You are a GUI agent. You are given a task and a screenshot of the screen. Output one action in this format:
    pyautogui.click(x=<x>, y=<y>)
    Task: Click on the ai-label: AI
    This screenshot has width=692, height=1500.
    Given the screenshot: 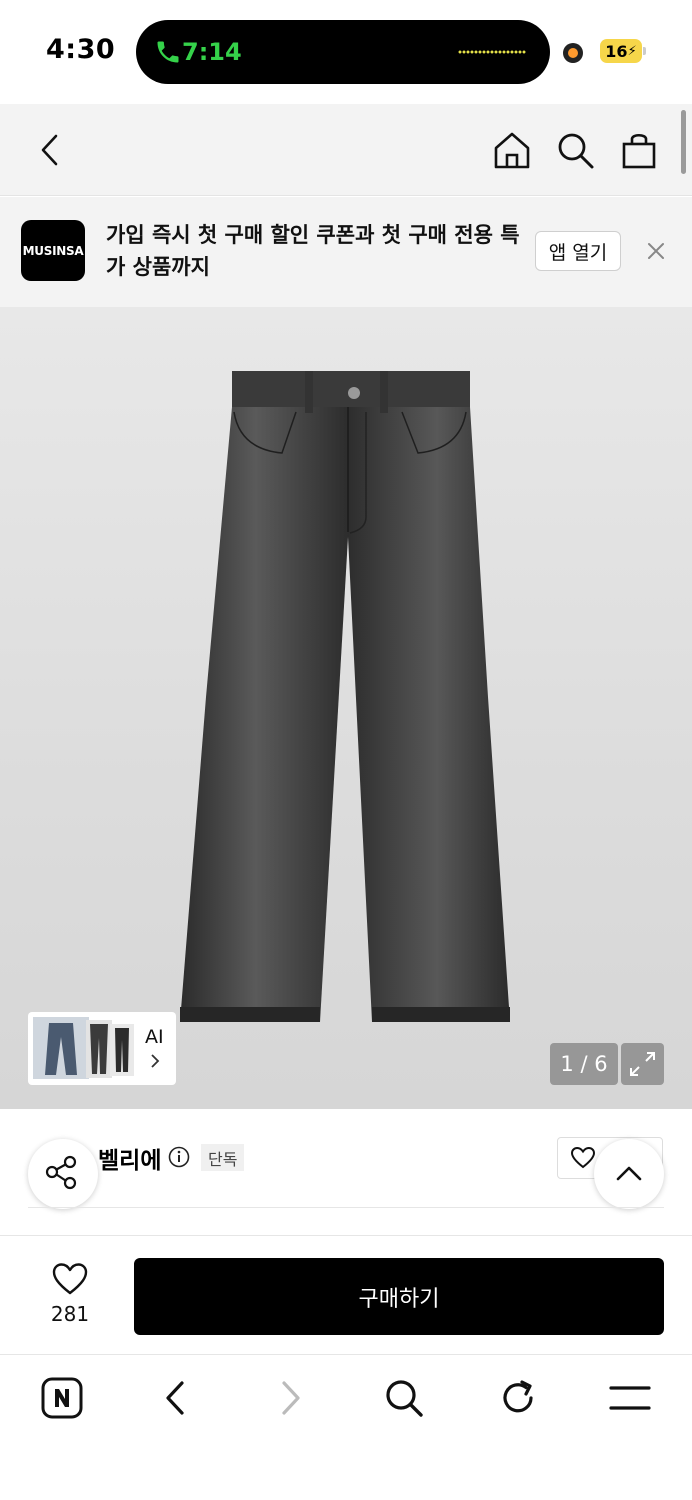 What is the action you would take?
    pyautogui.click(x=154, y=1037)
    